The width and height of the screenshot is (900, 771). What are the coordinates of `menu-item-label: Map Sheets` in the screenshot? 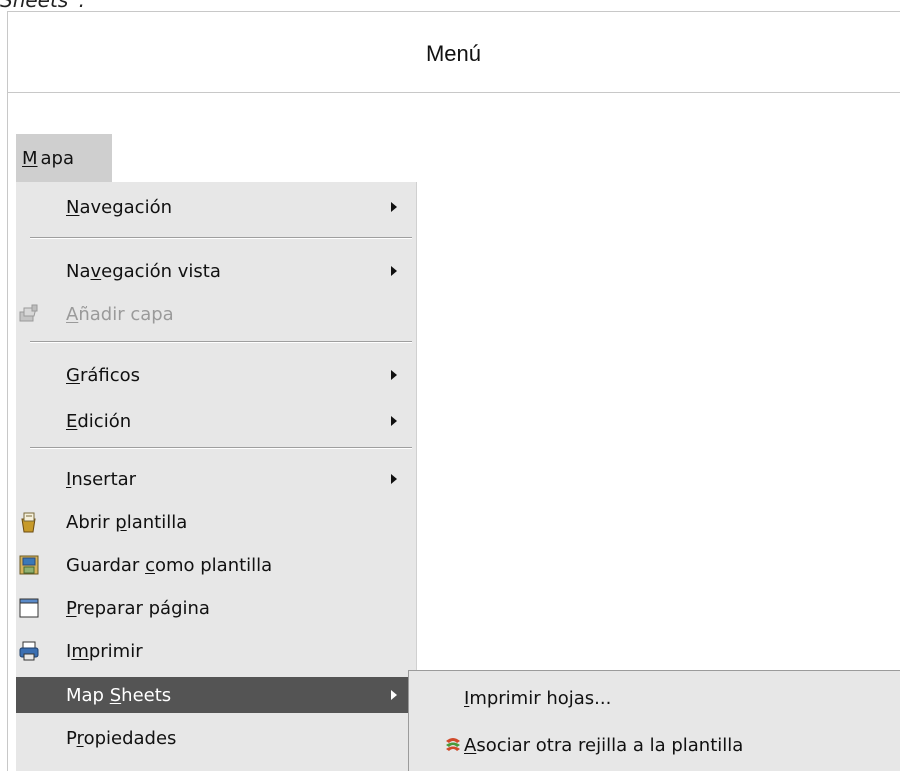 It's located at (119, 695).